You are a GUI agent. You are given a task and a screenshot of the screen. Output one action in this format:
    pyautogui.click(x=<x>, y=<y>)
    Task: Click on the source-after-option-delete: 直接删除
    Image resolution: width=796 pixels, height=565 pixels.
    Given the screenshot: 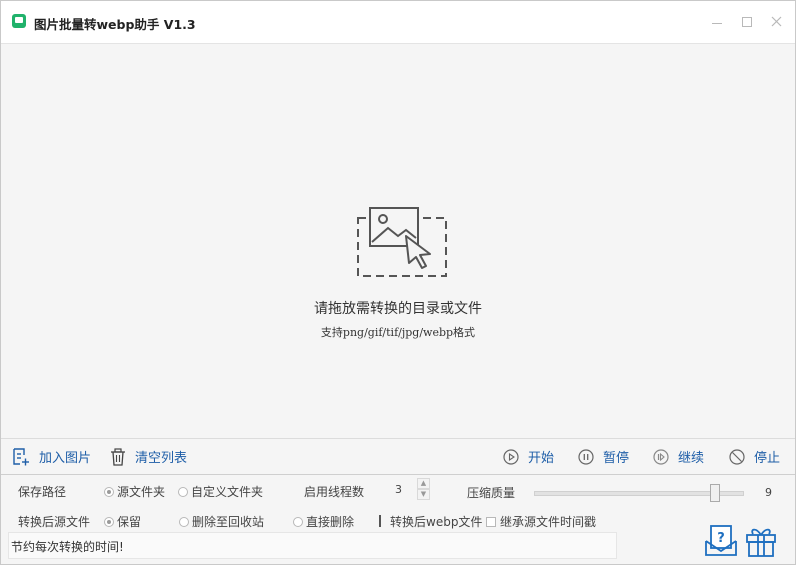 What is the action you would take?
    pyautogui.click(x=323, y=521)
    